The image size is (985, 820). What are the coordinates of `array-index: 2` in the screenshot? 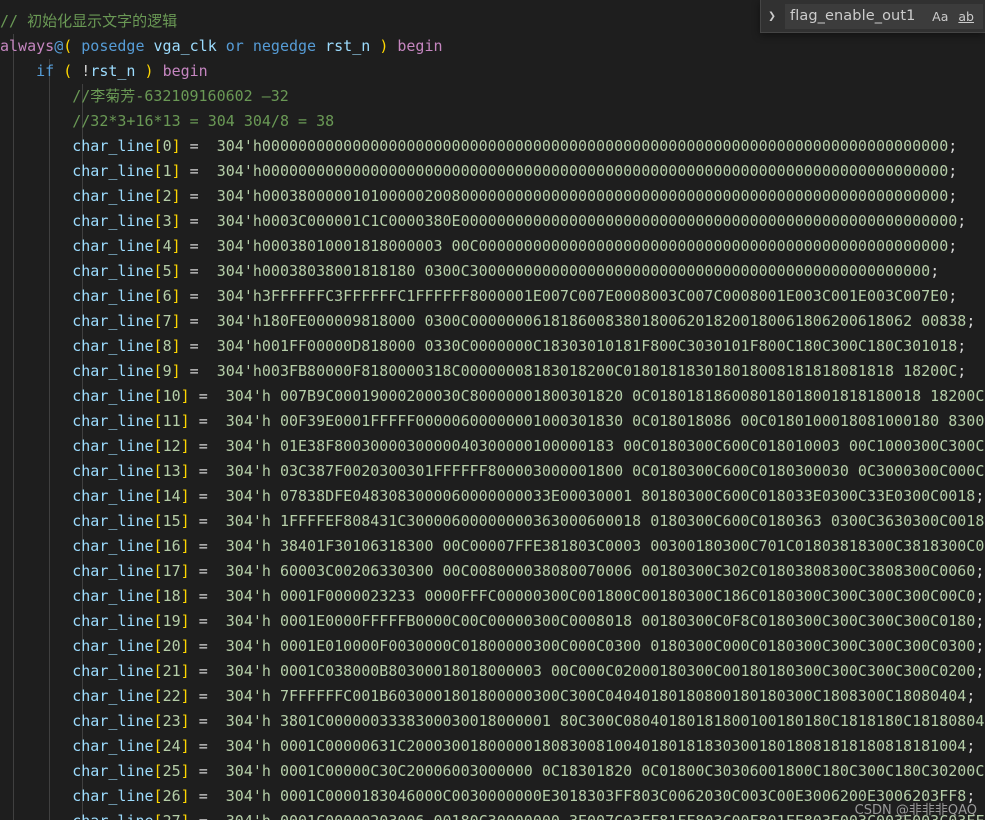 It's located at (167, 196).